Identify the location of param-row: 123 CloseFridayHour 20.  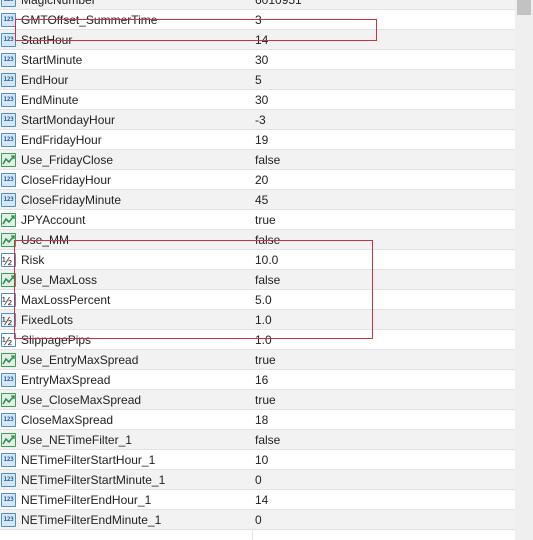
(257, 180).